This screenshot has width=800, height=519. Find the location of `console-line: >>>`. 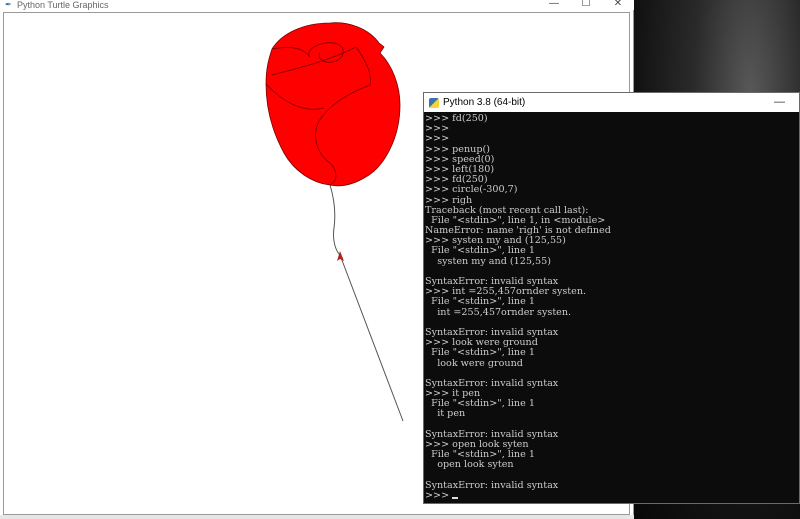

console-line: >>> is located at coordinates (437, 129).